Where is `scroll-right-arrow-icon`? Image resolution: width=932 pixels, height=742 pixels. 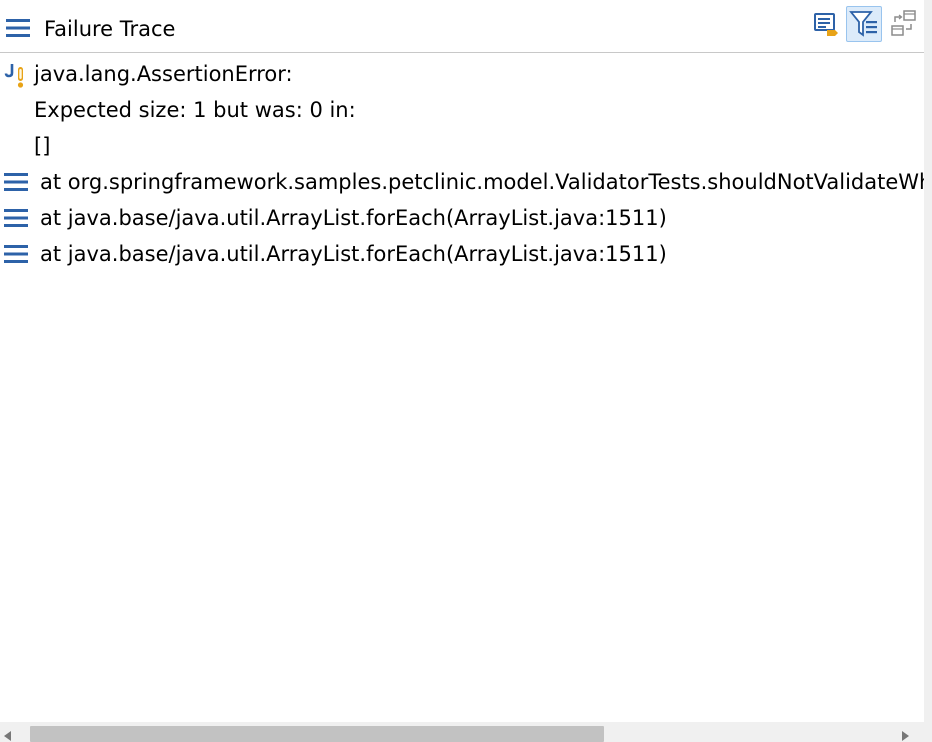
scroll-right-arrow-icon is located at coordinates (905, 736).